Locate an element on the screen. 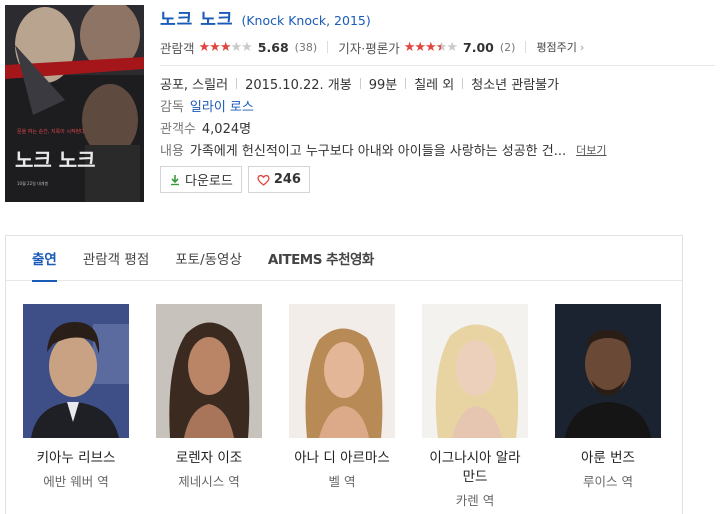 This screenshot has width=720, height=514. audience-rating-label: 관람객 is located at coordinates (177, 48).